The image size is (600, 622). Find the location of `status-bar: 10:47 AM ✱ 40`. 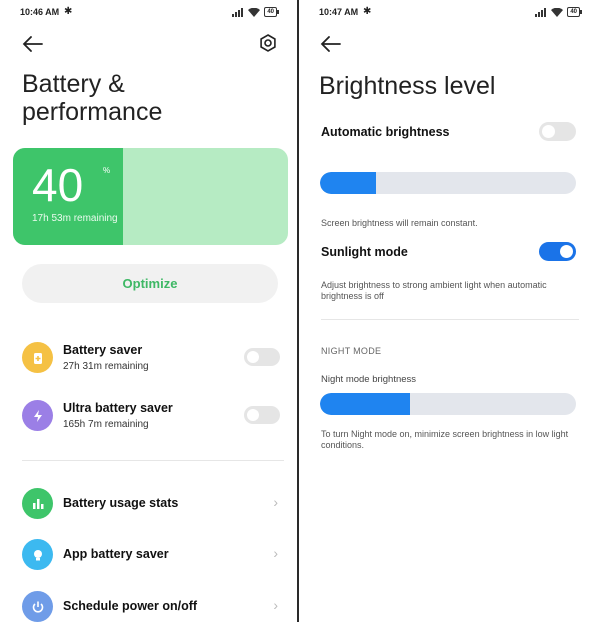

status-bar: 10:47 AM ✱ 40 is located at coordinates (450, 13).